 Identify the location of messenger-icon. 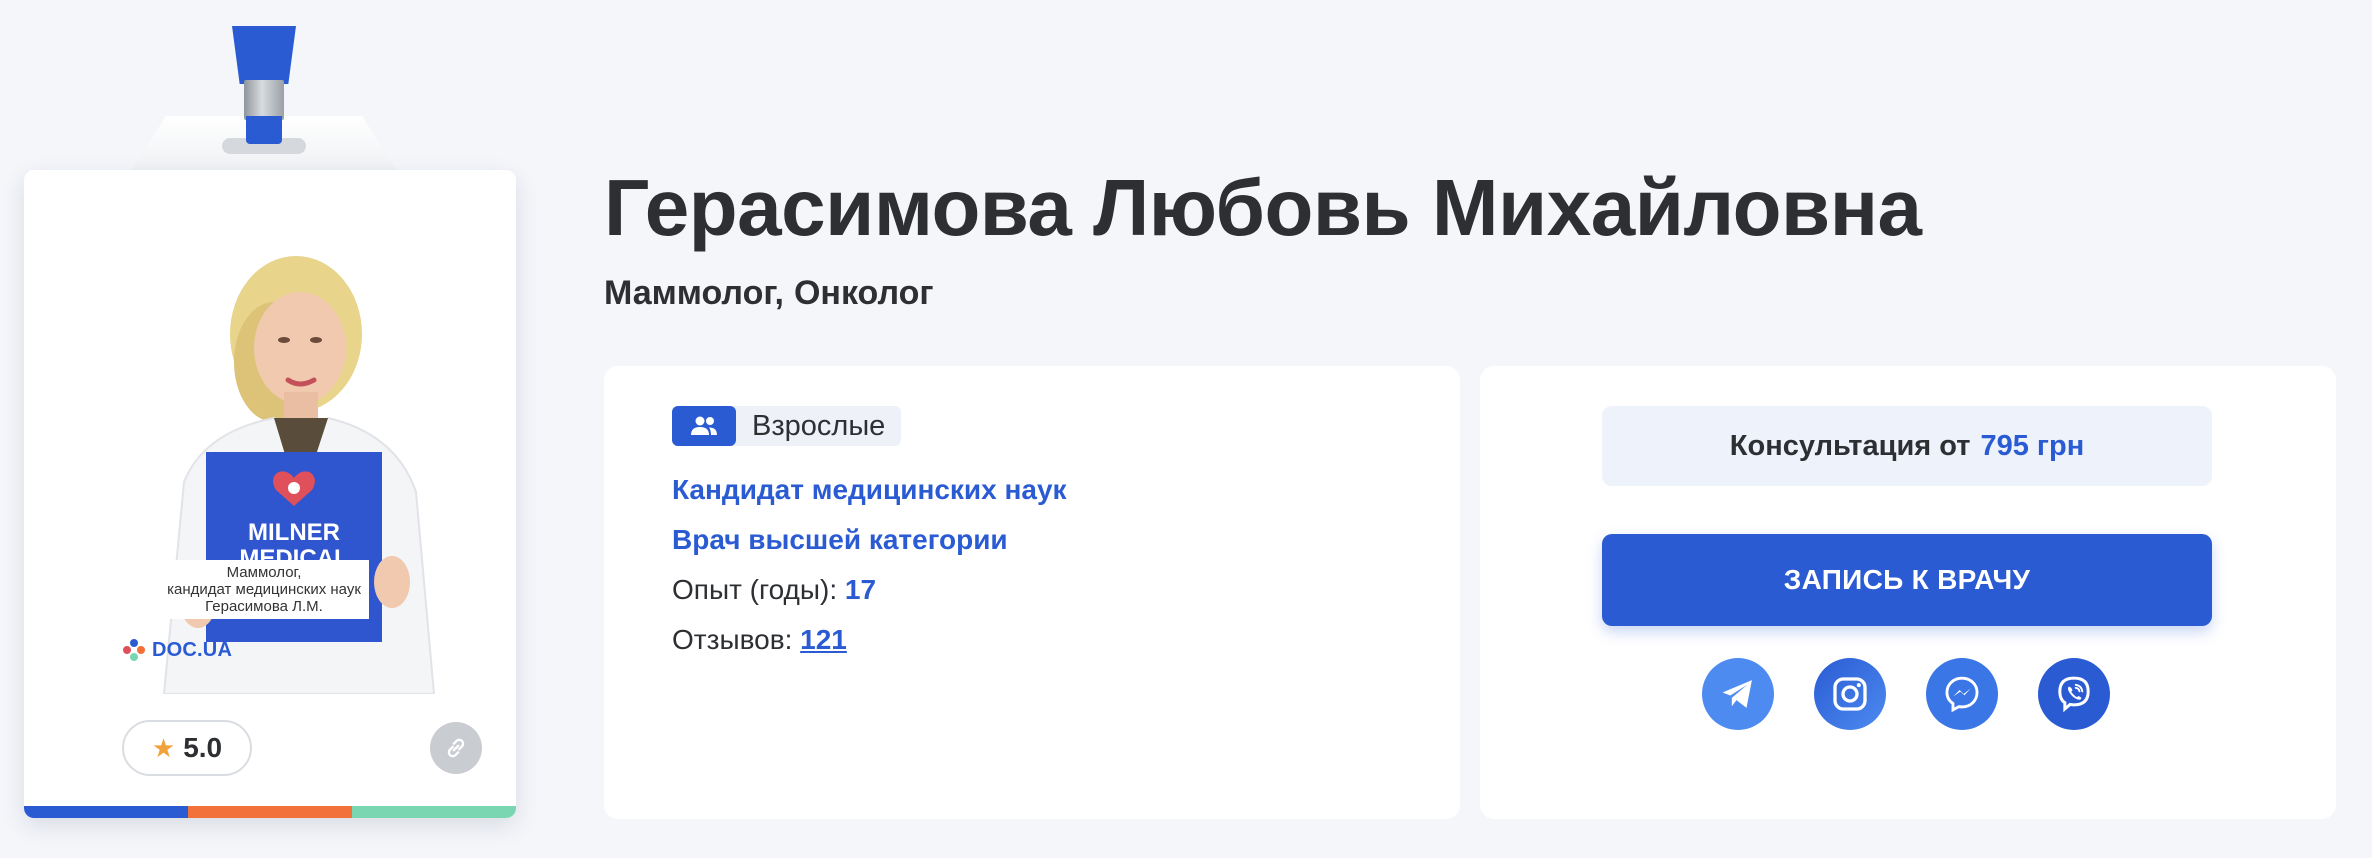
(1962, 694).